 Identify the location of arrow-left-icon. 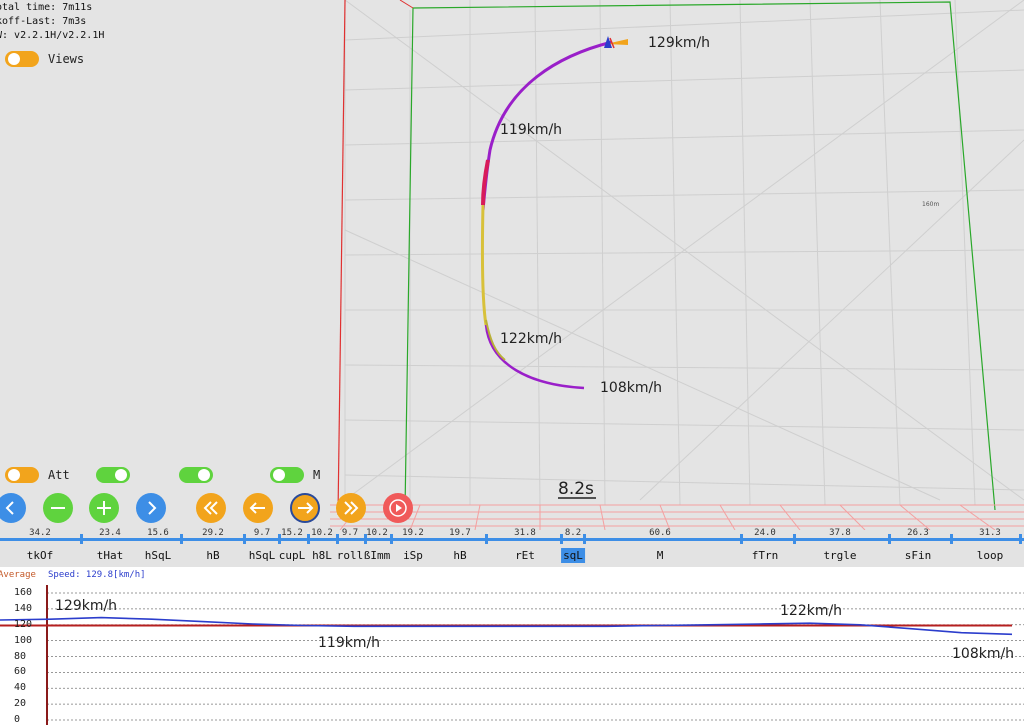
(257, 508).